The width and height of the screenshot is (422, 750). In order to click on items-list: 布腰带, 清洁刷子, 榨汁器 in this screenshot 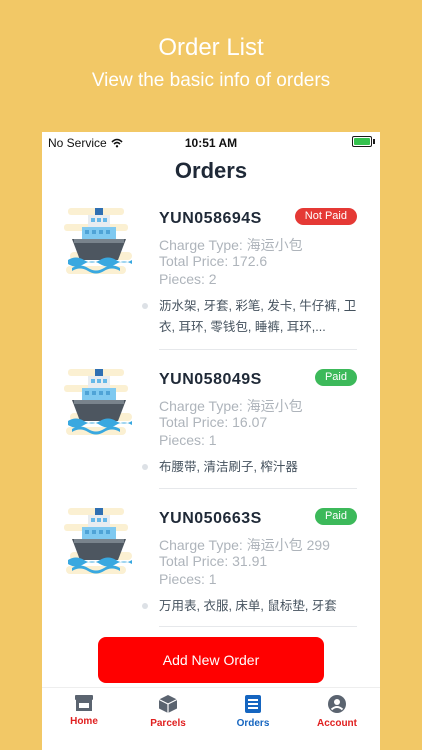, I will do `click(250, 467)`.